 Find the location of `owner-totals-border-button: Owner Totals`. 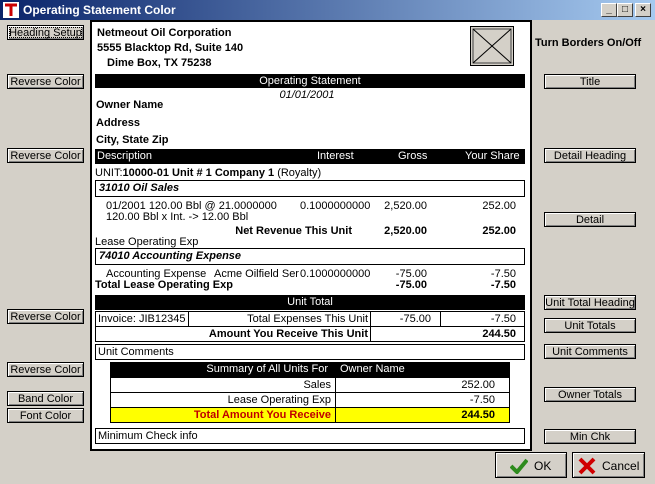

owner-totals-border-button: Owner Totals is located at coordinates (590, 394).